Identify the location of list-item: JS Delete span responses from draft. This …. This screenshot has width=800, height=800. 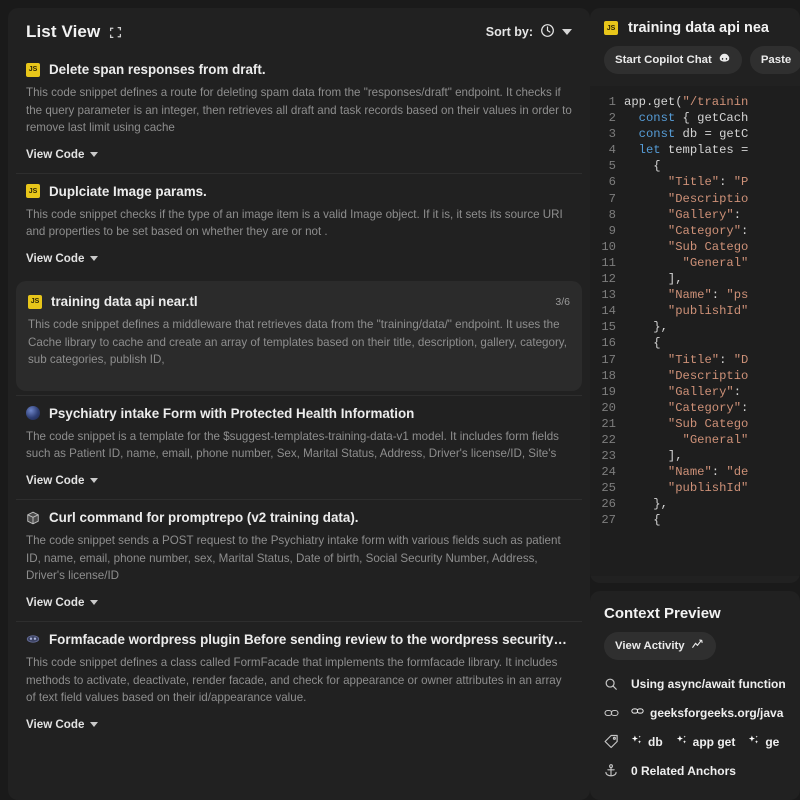
(299, 112).